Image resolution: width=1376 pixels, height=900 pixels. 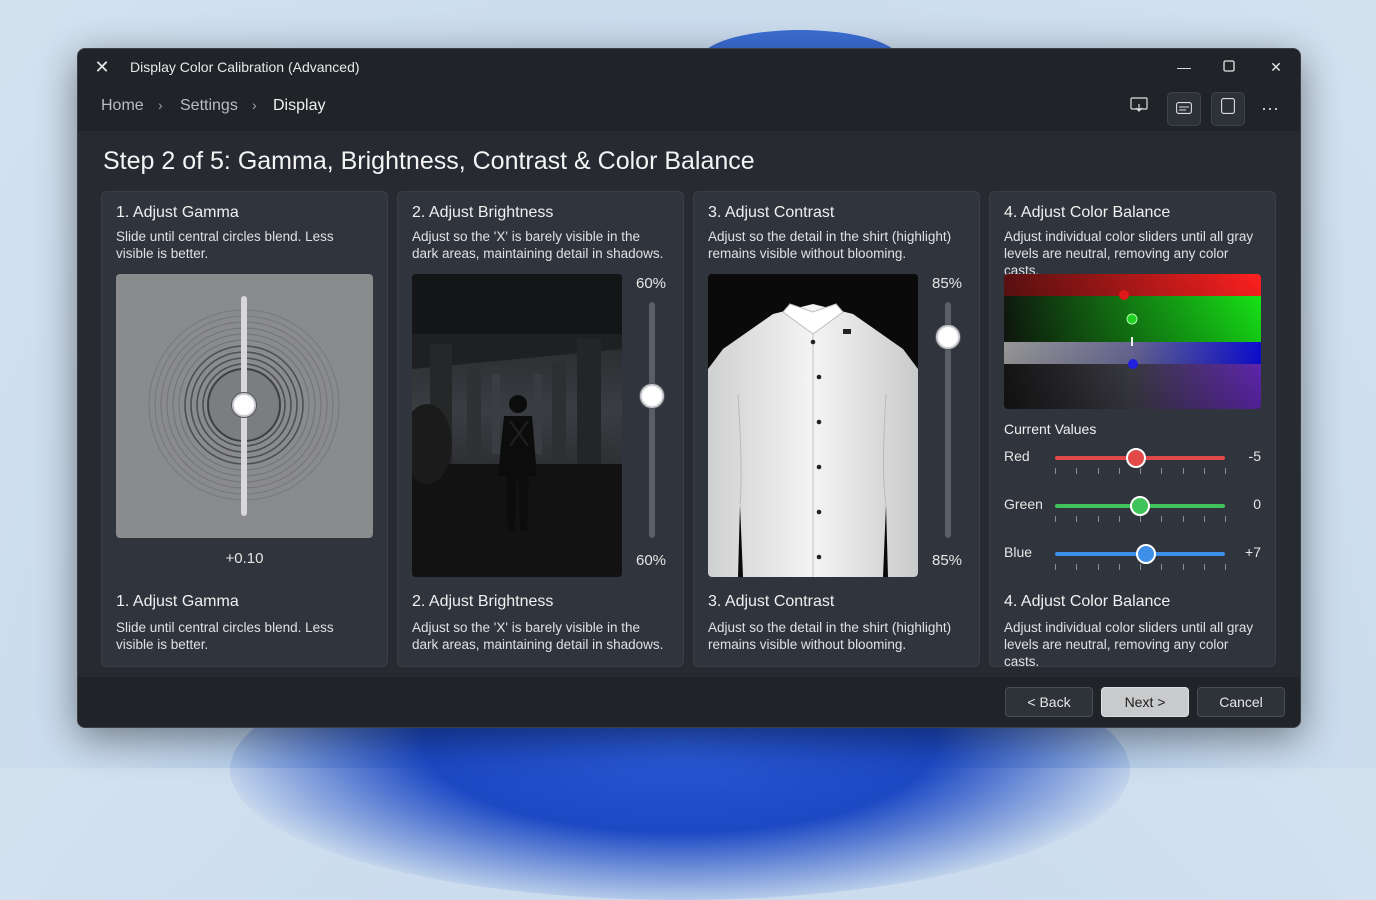 I want to click on cancel-button: Cancel, so click(x=1241, y=702).